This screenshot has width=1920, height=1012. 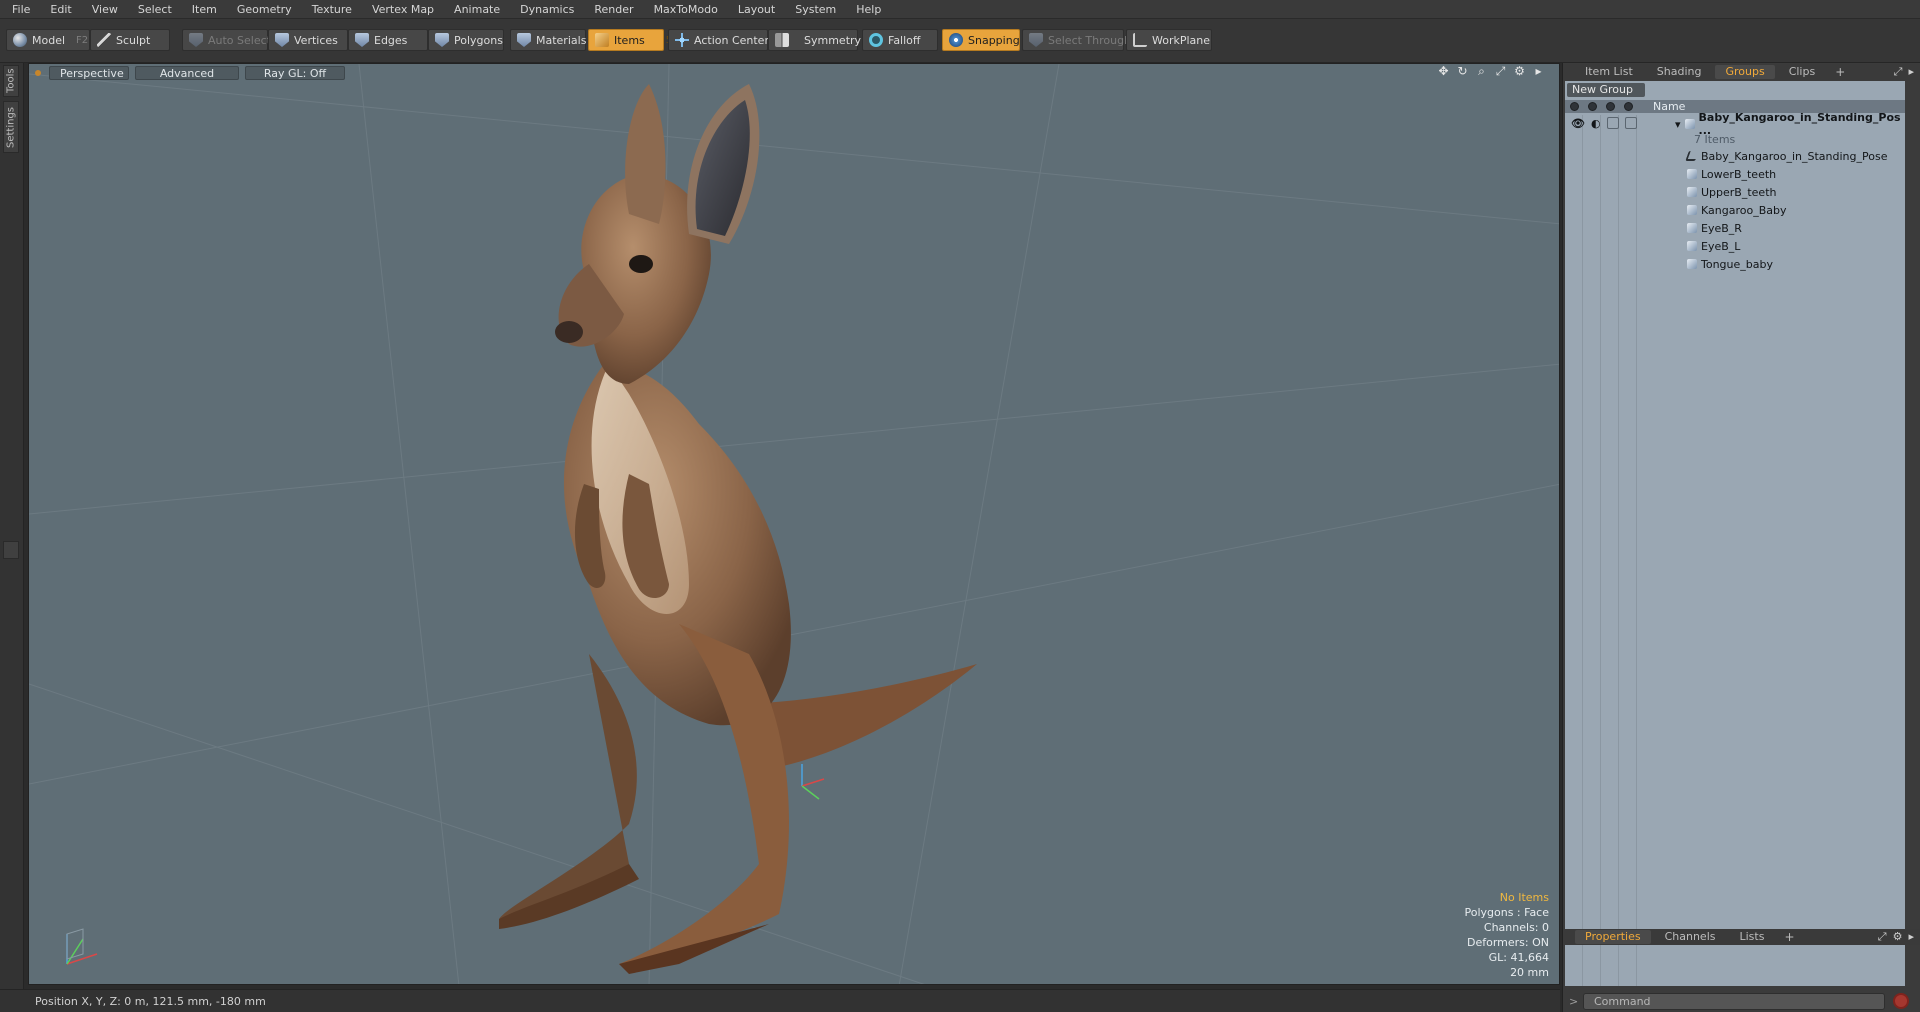 I want to click on lock-checkbox, so click(x=1612, y=123).